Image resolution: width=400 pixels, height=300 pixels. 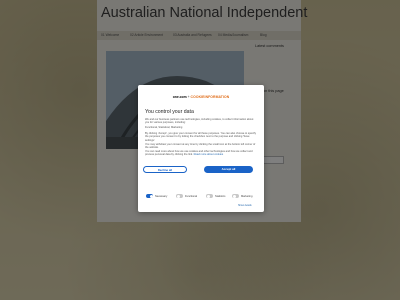 I want to click on toggle-necessary: Necessary, so click(x=156, y=196).